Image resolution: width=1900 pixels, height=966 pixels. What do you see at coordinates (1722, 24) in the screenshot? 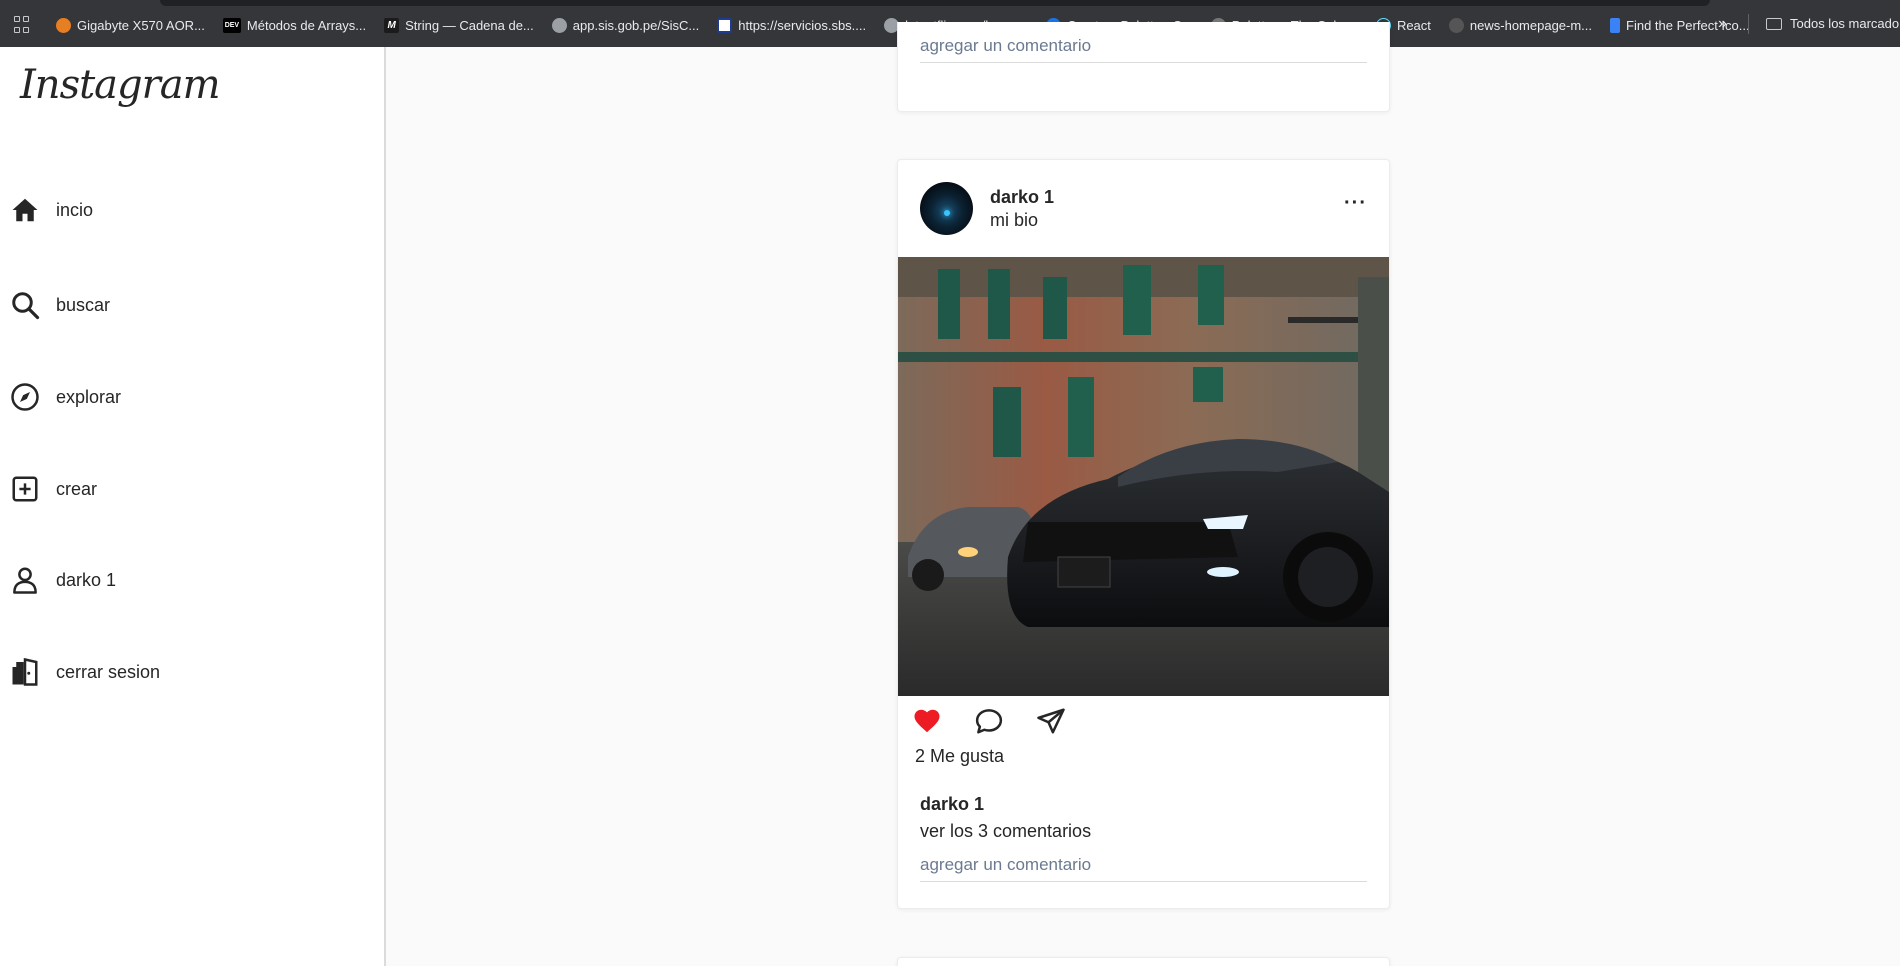
I see `bookmarks-overflow-button: »` at bounding box center [1722, 24].